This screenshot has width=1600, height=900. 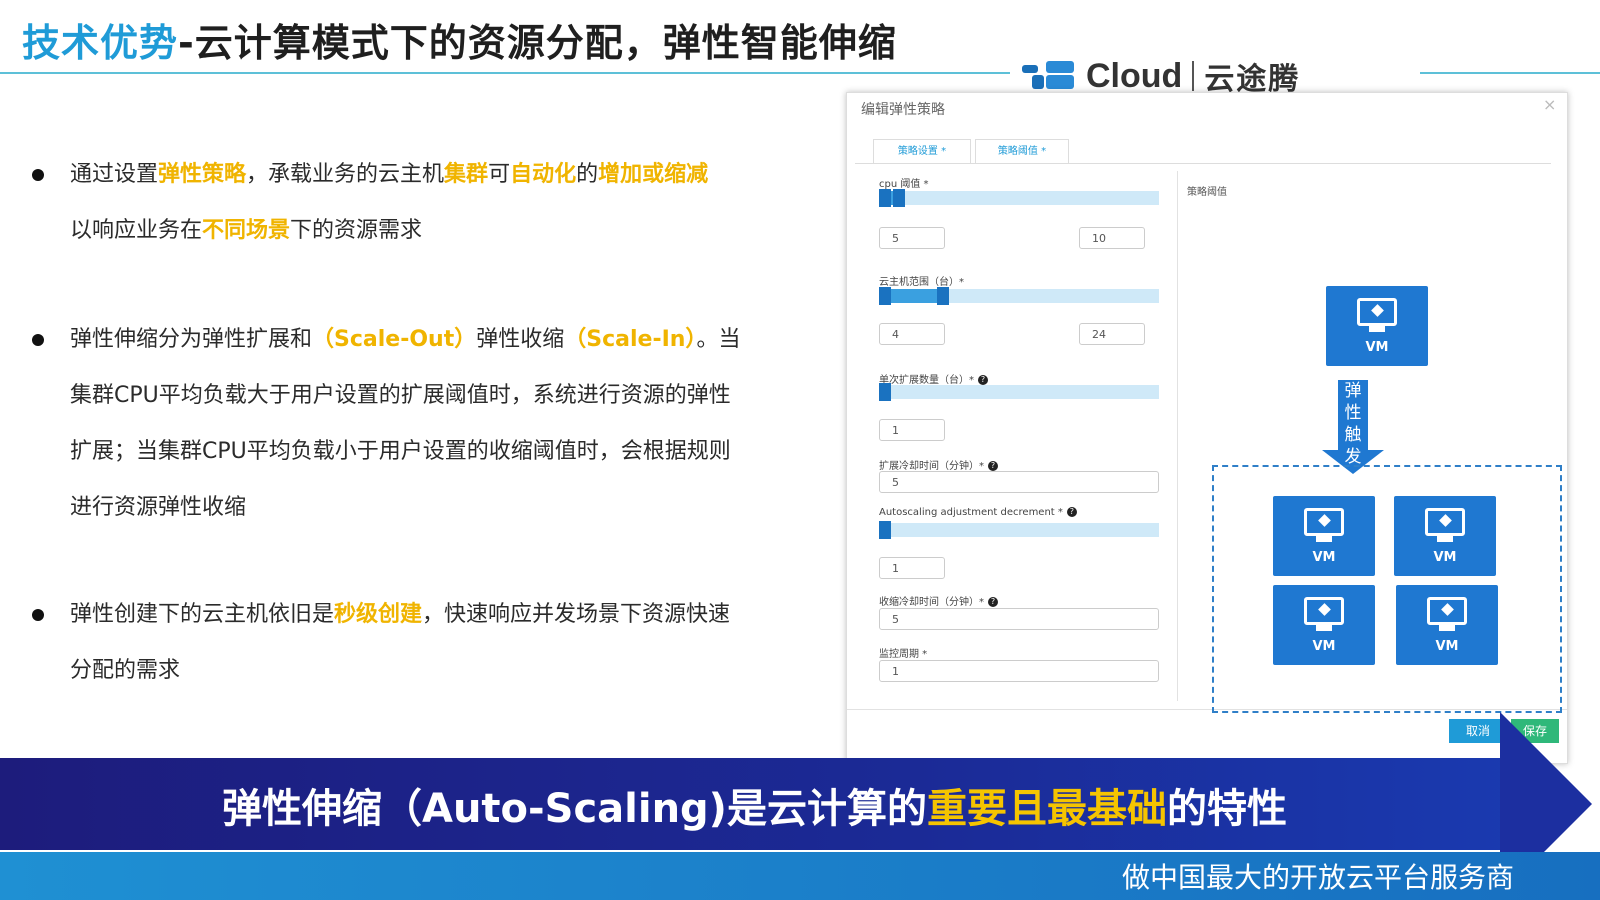 What do you see at coordinates (1353, 424) in the screenshot?
I see `trigger-label: 弹性触发` at bounding box center [1353, 424].